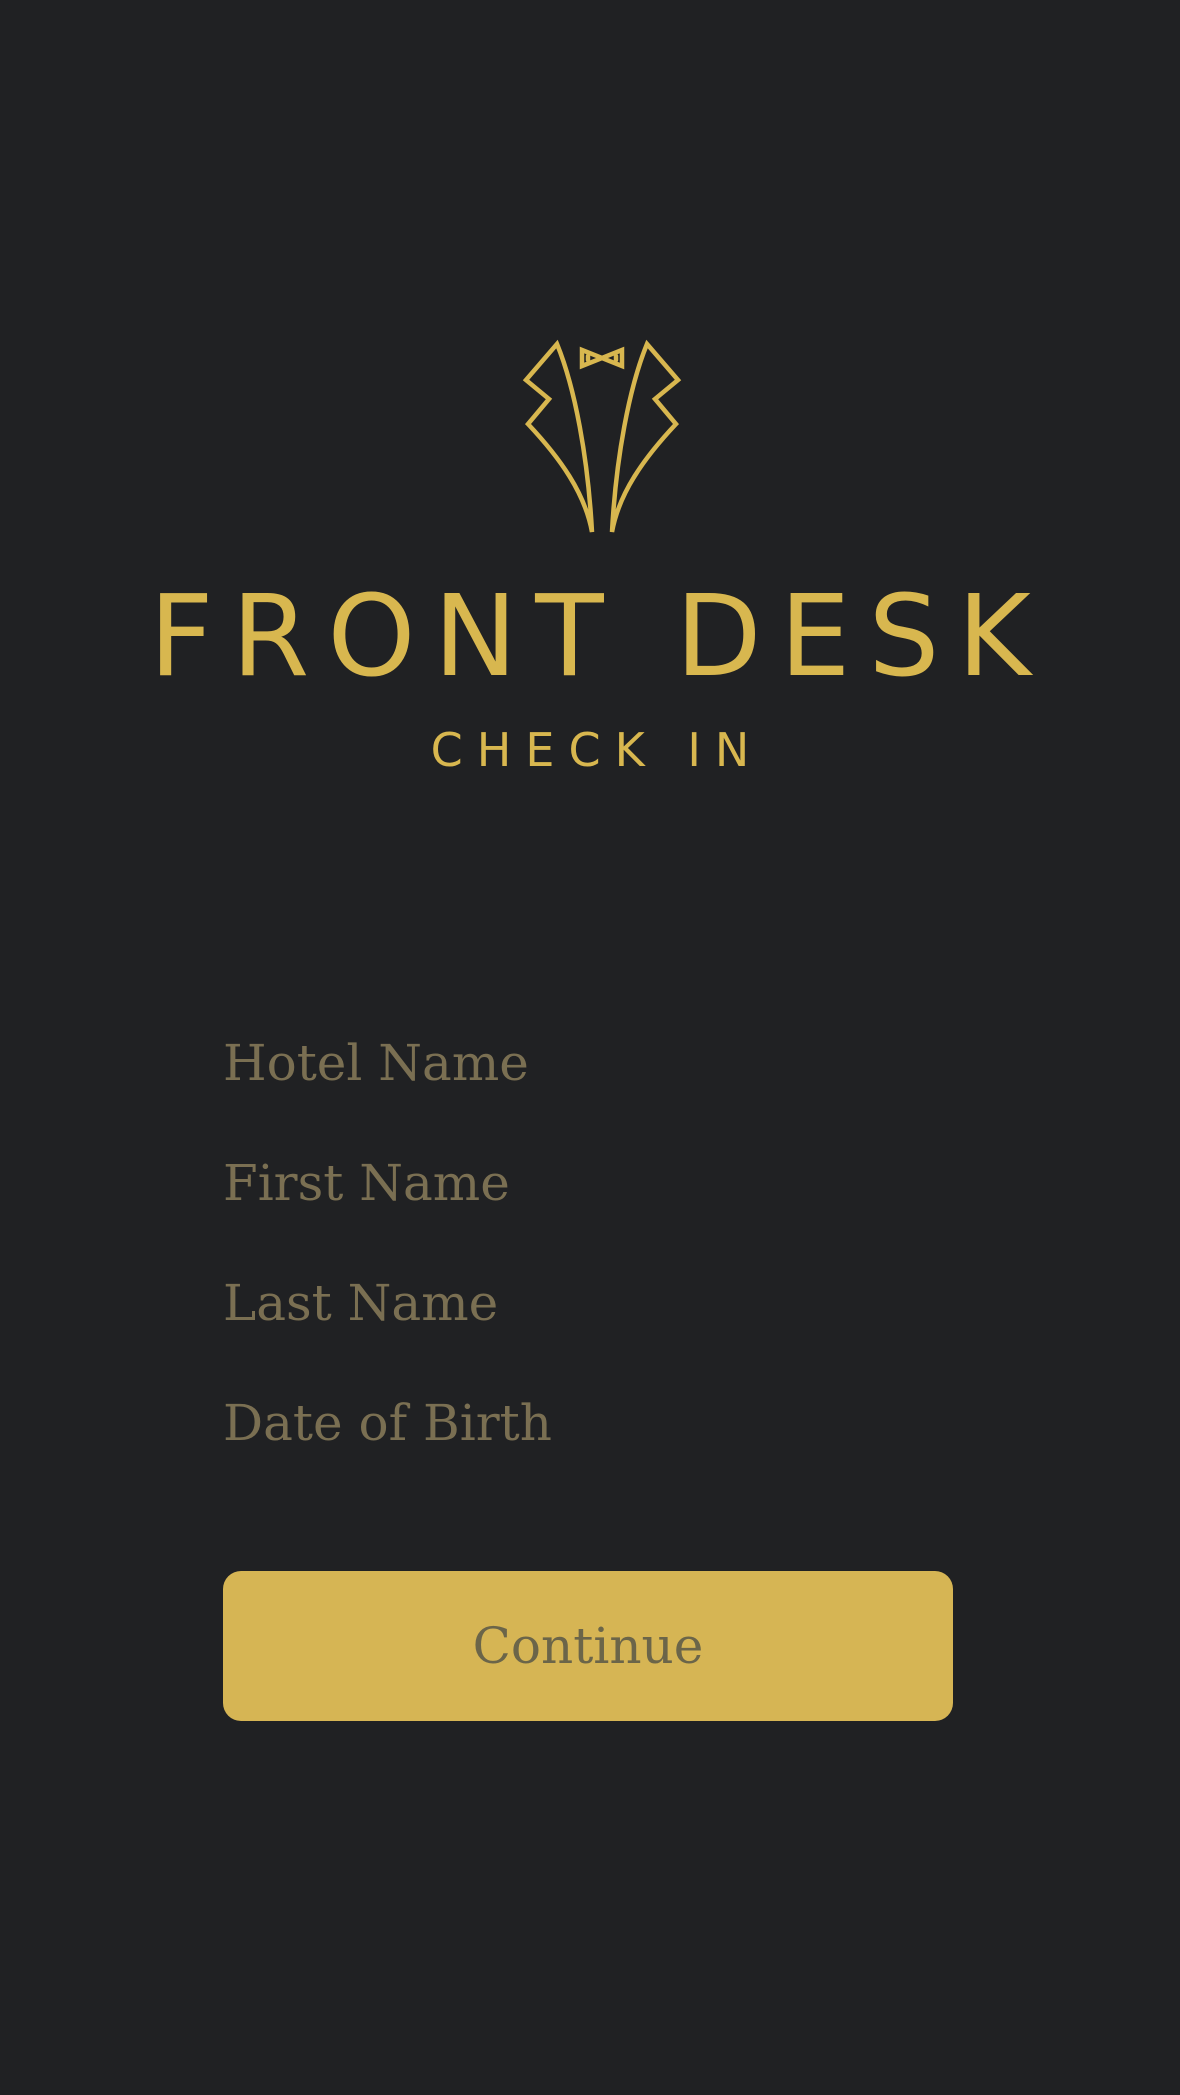 This screenshot has height=2095, width=1180. What do you see at coordinates (597, 750) in the screenshot?
I see `brand-subtitle: CHECK IN` at bounding box center [597, 750].